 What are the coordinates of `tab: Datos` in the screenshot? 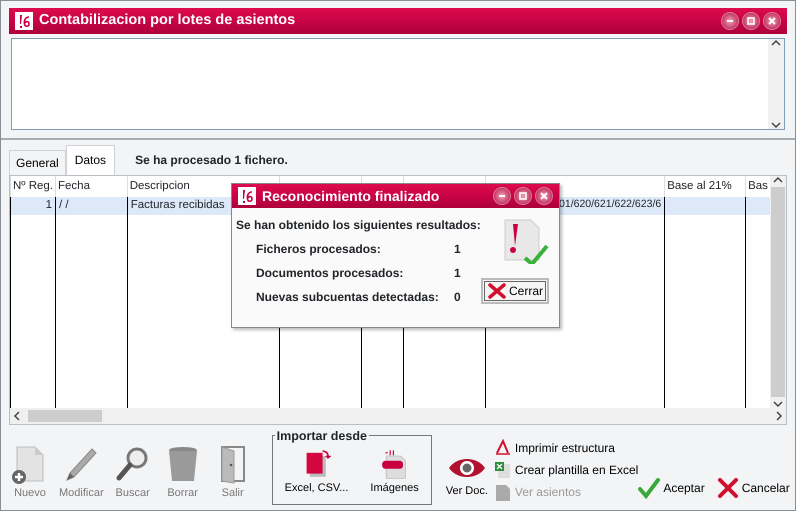 It's located at (91, 160).